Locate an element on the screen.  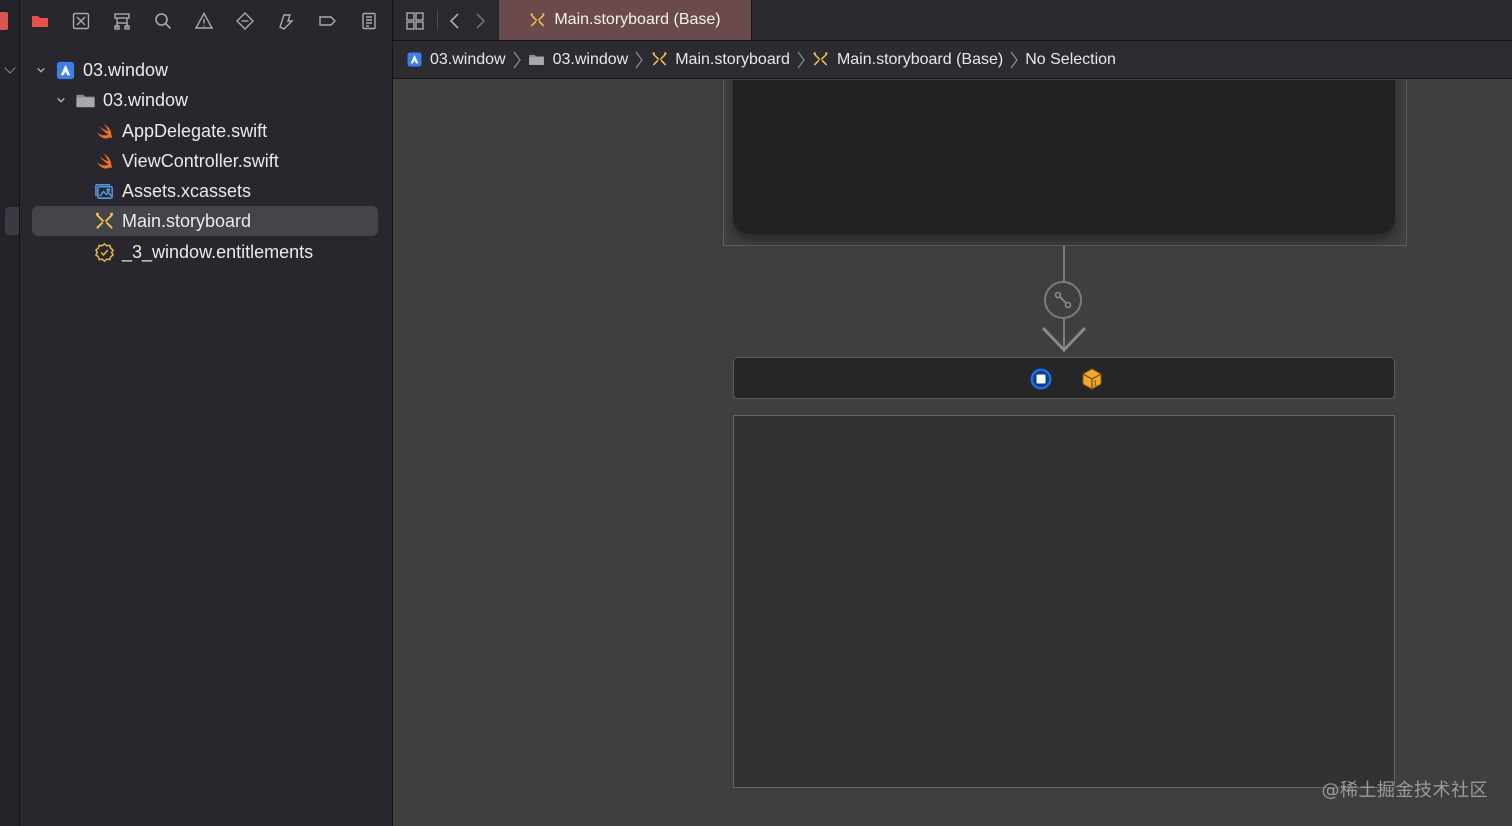
entitlements-icon is located at coordinates (104, 252).